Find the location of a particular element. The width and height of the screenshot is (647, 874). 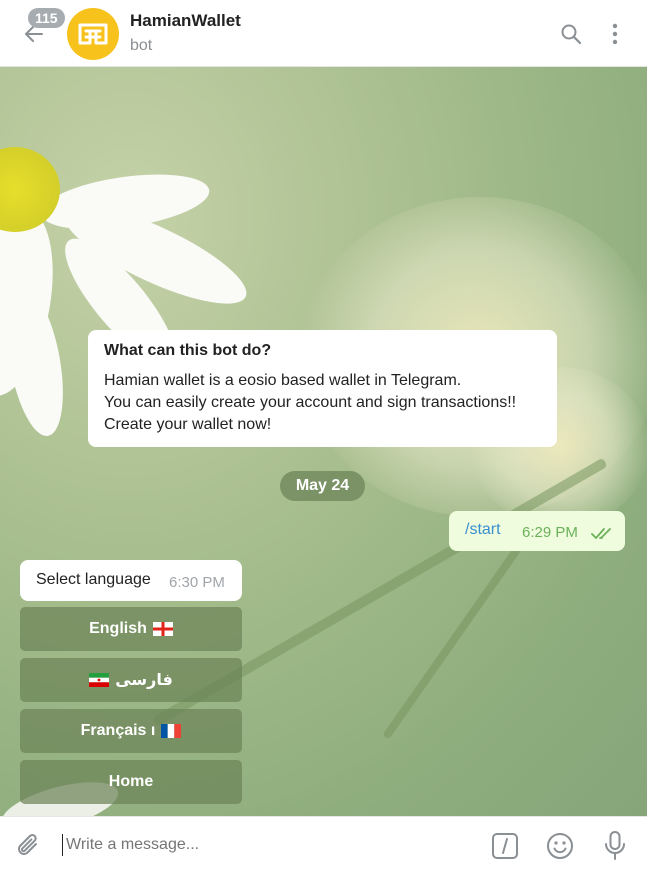

bot-description-title: What can this bot do? is located at coordinates (188, 350).